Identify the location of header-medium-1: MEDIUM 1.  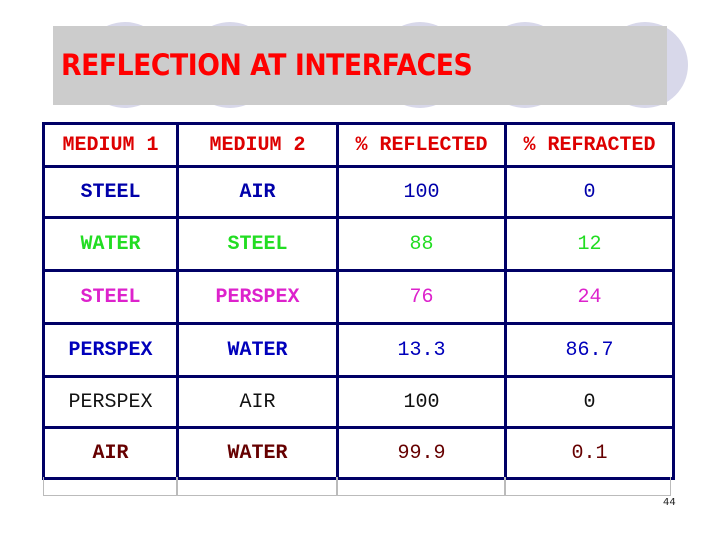
(110, 145).